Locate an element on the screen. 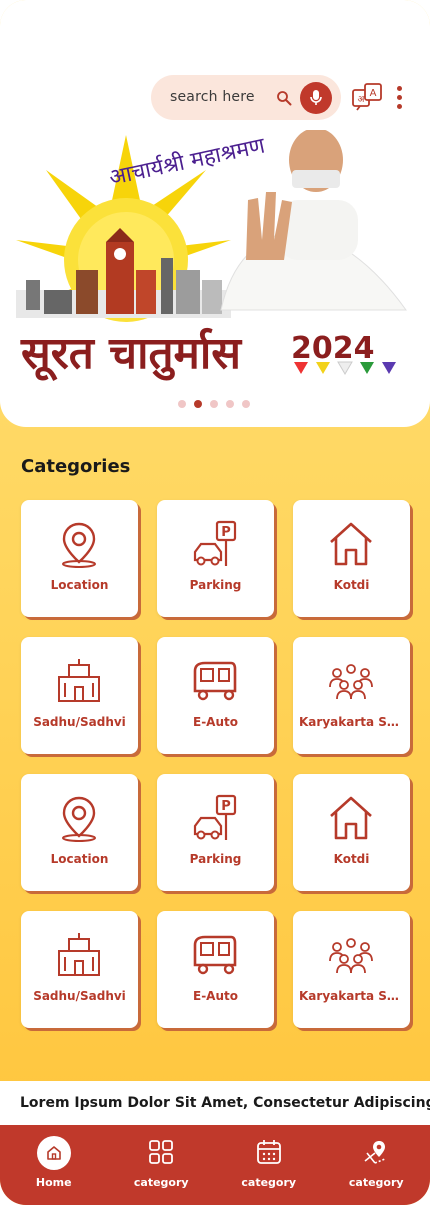  home-icon is located at coordinates (53, 1153).